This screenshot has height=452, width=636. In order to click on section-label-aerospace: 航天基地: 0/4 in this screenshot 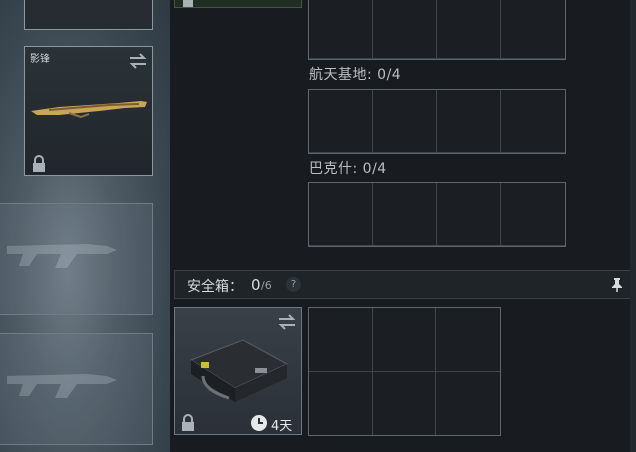, I will do `click(355, 75)`.